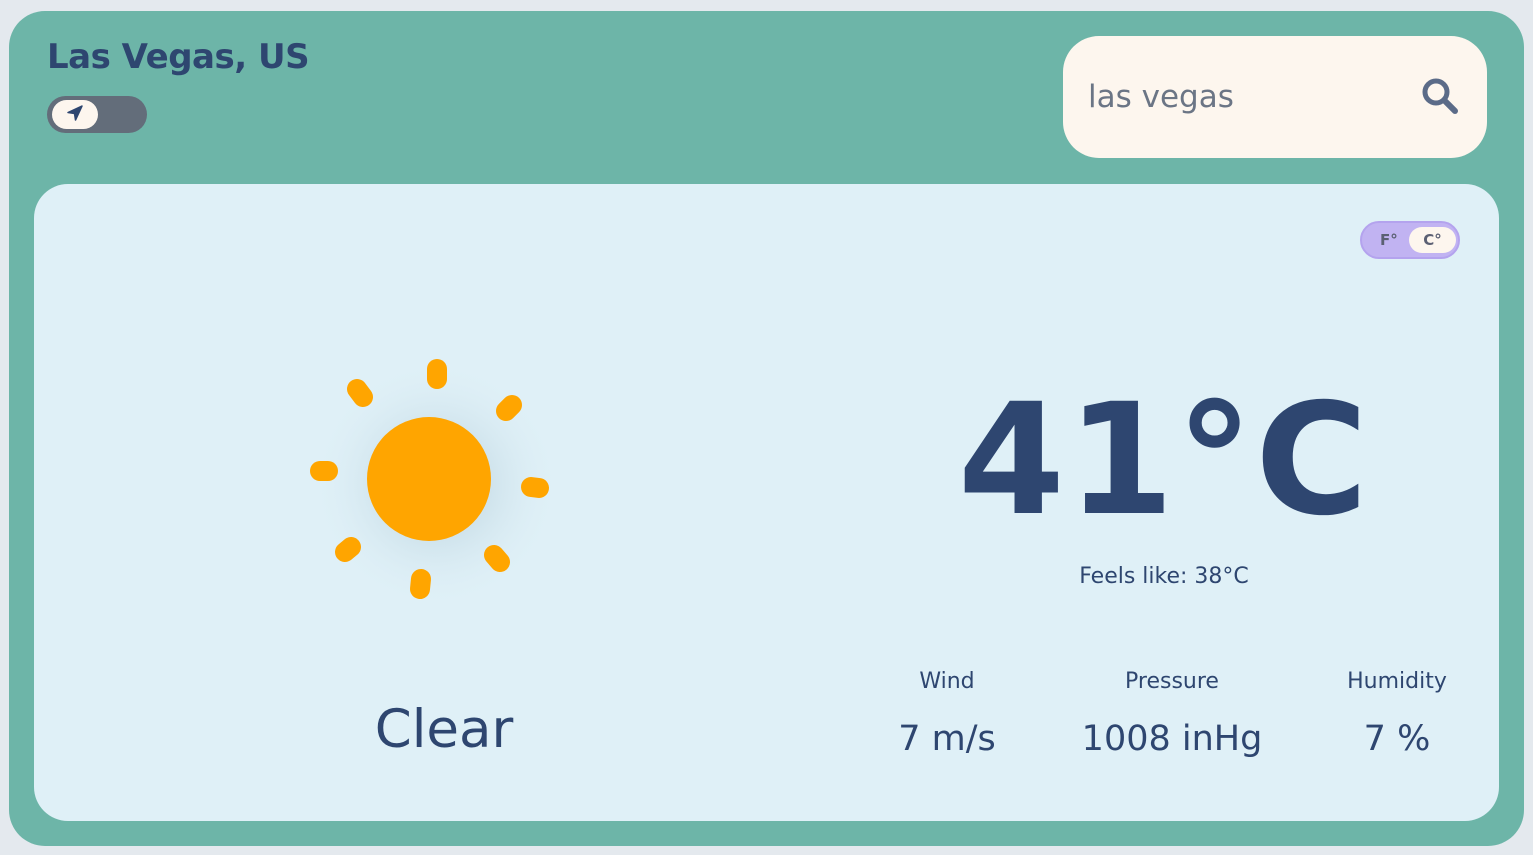 This screenshot has width=1533, height=855. I want to click on stat-pressure: Pressure 1008 inHg, so click(1172, 714).